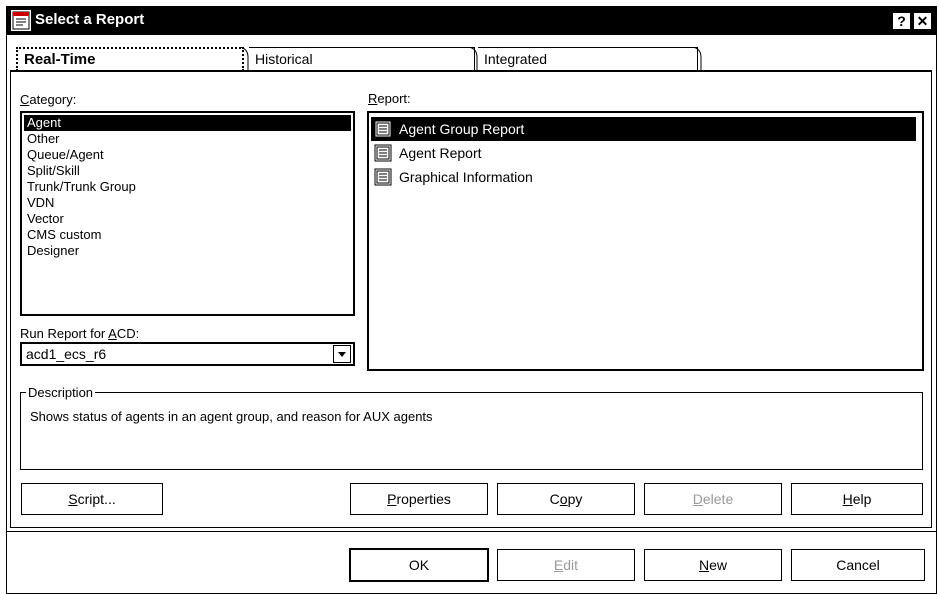  What do you see at coordinates (471, 431) in the screenshot?
I see `description-group` at bounding box center [471, 431].